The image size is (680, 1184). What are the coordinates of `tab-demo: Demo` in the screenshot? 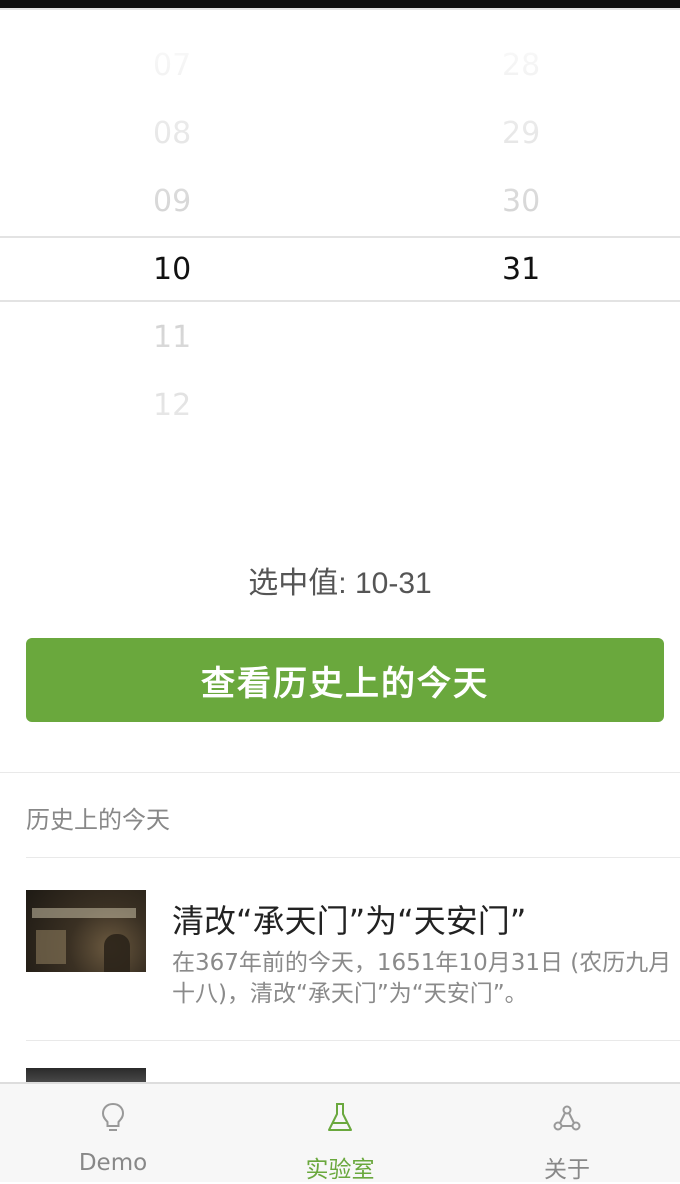 It's located at (113, 1134).